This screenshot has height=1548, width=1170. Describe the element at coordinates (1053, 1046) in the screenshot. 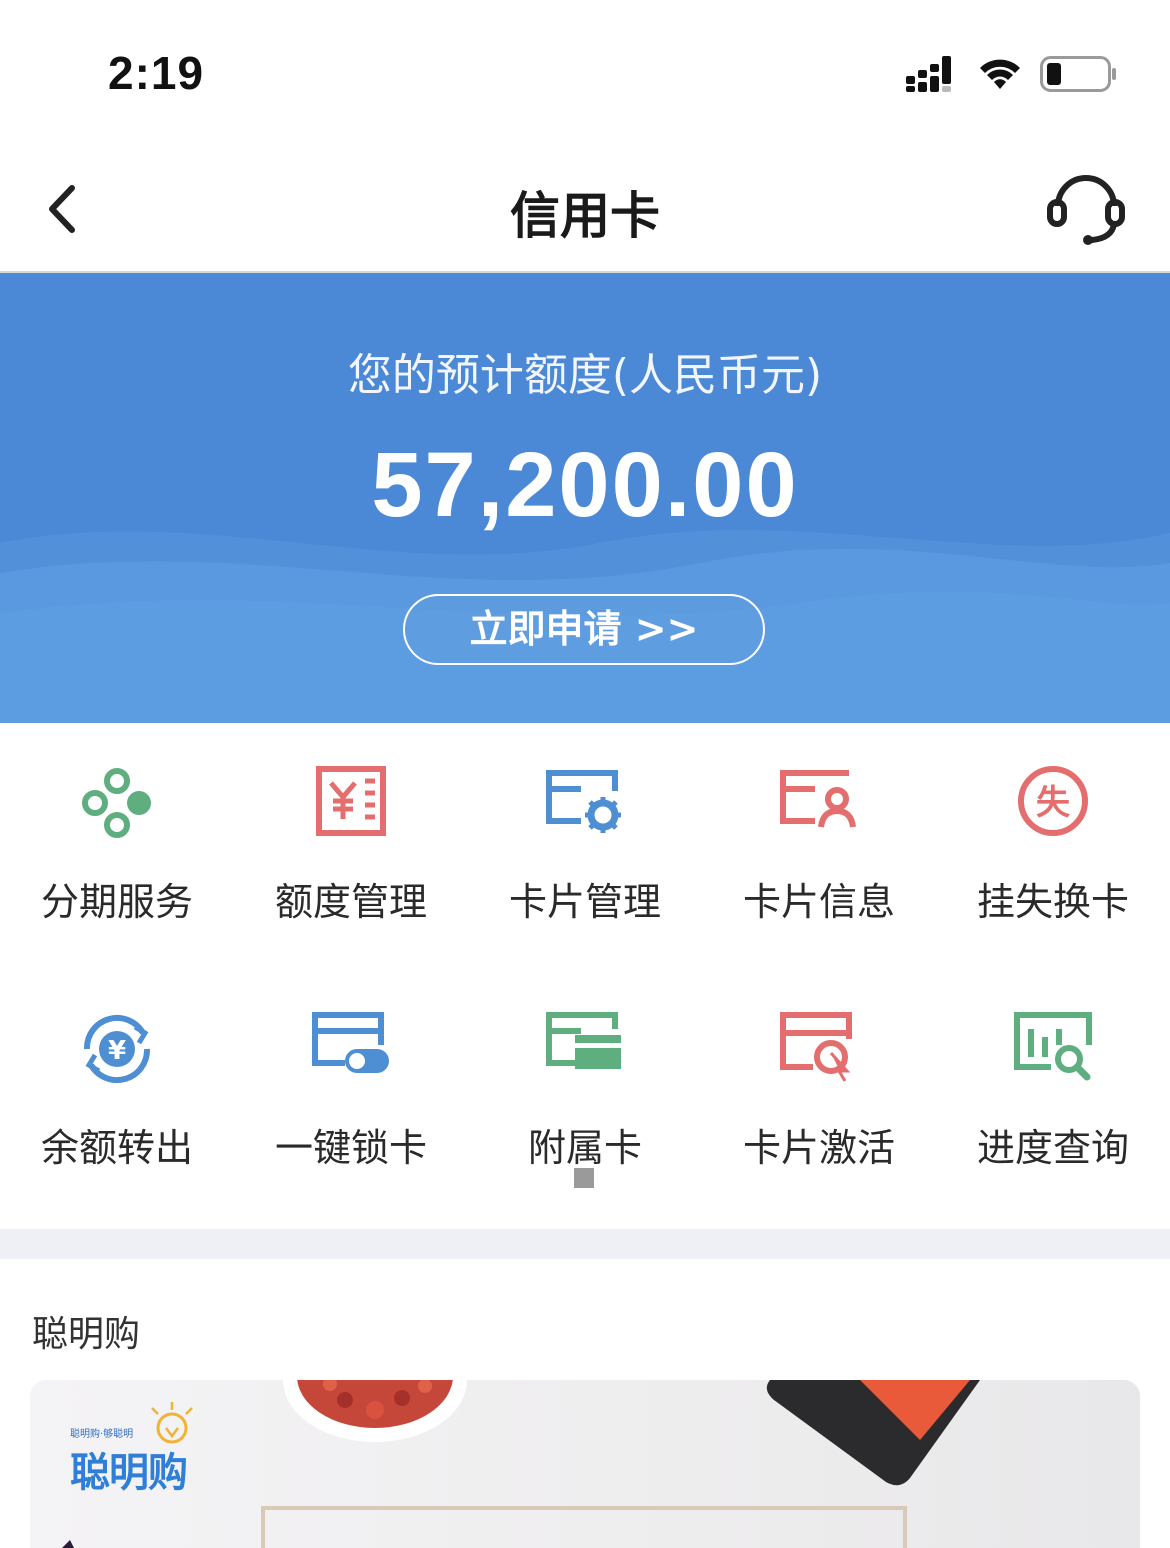

I see `progress-query-icon` at that location.